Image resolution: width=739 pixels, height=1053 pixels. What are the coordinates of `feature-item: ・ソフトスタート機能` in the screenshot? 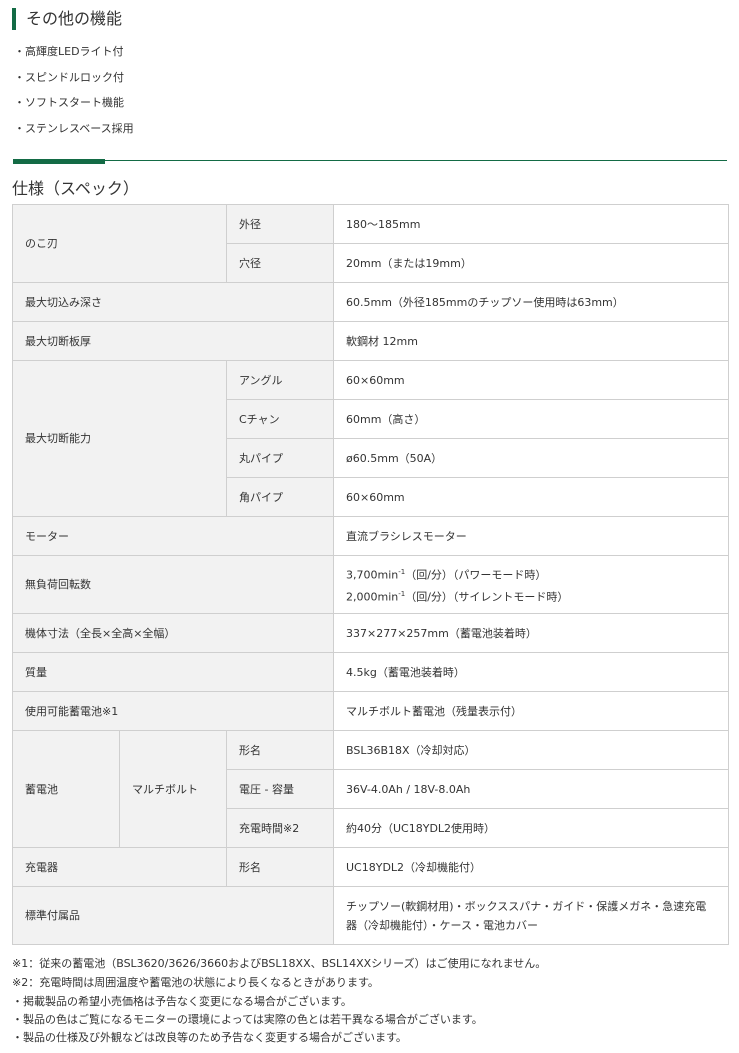 It's located at (69, 102).